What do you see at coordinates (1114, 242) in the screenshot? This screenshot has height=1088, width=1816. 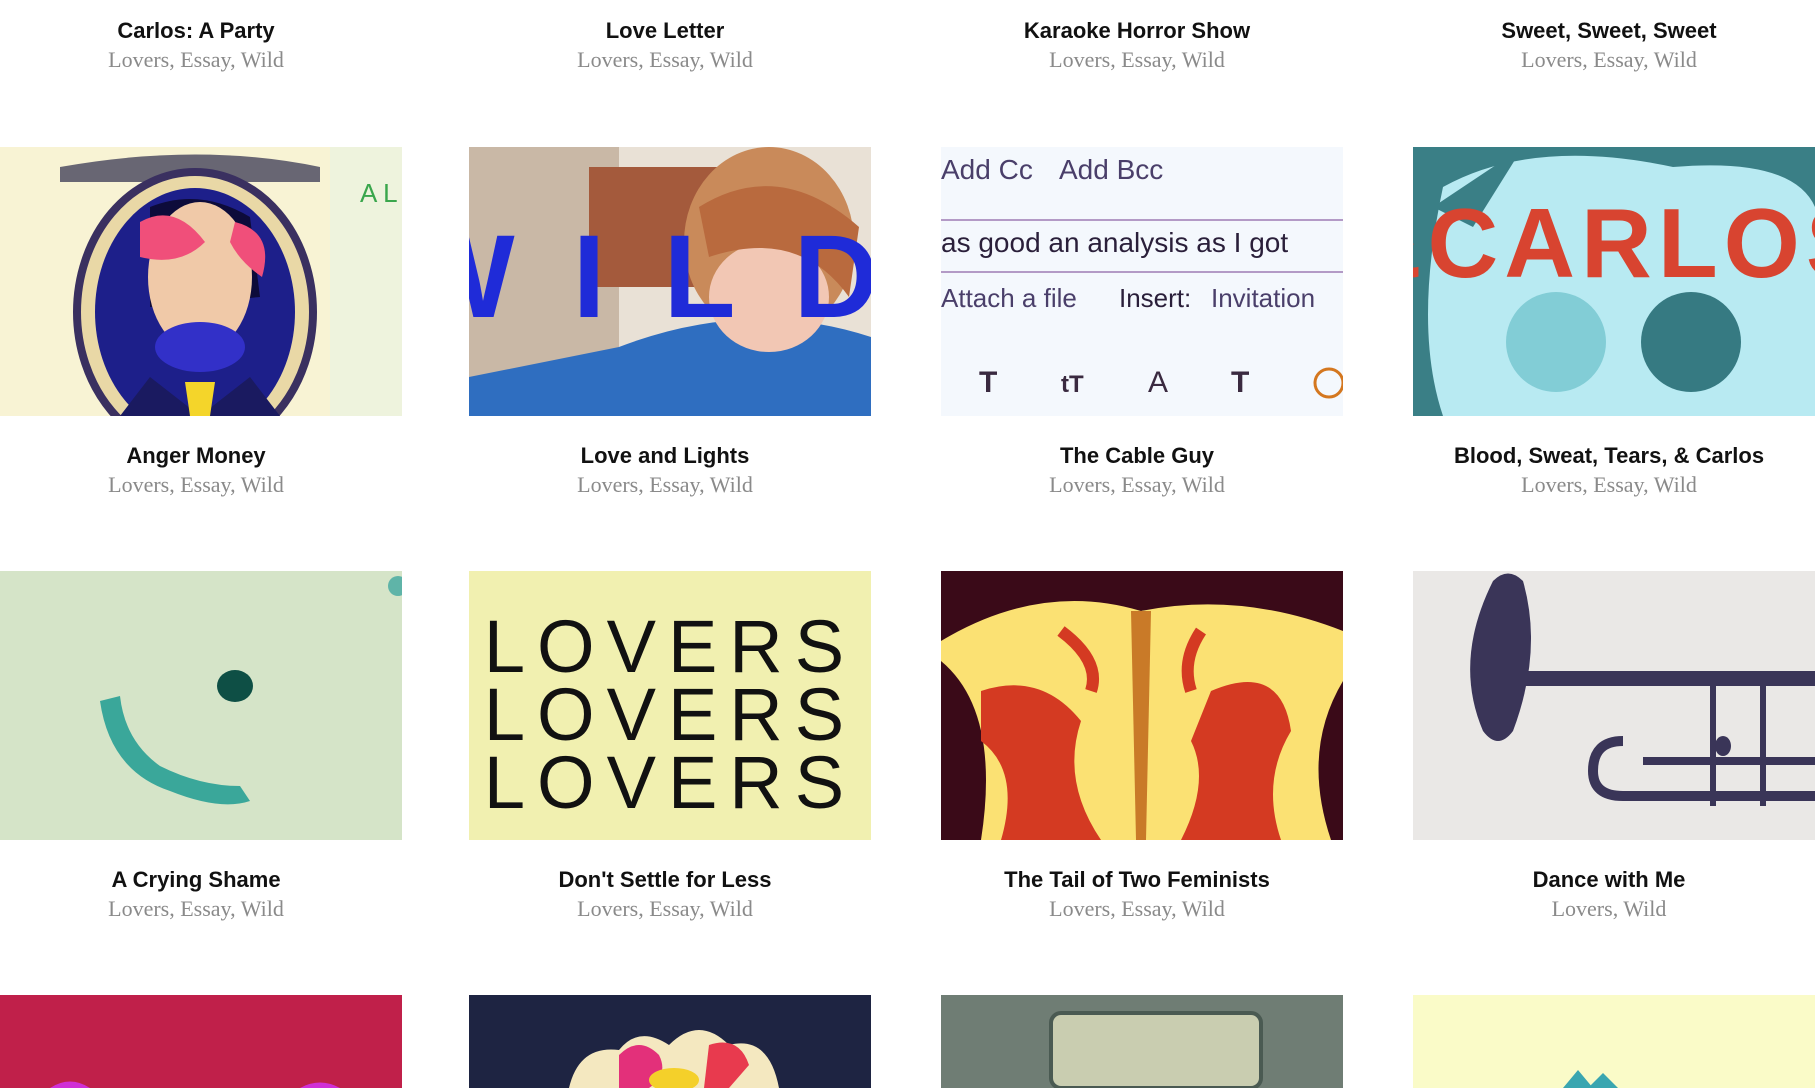 I see `email-body-text: as good an analysis as I got` at bounding box center [1114, 242].